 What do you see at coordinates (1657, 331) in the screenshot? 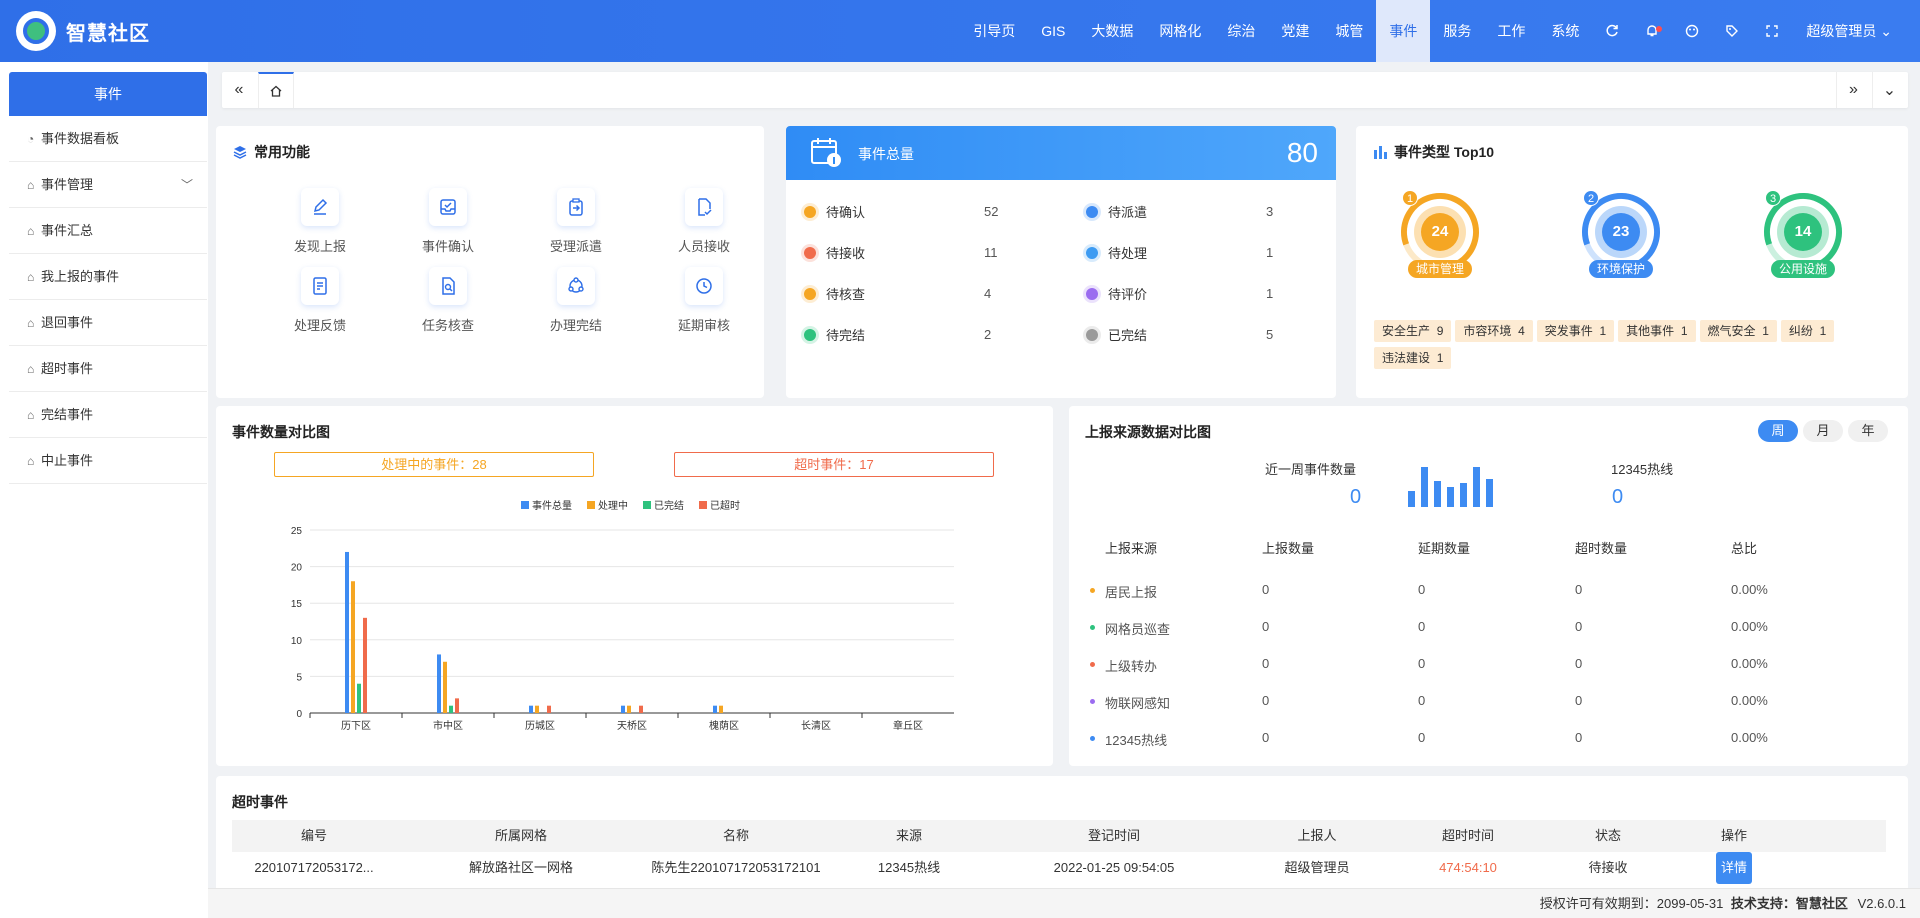
I see `type-tag: 其他事件 1` at bounding box center [1657, 331].